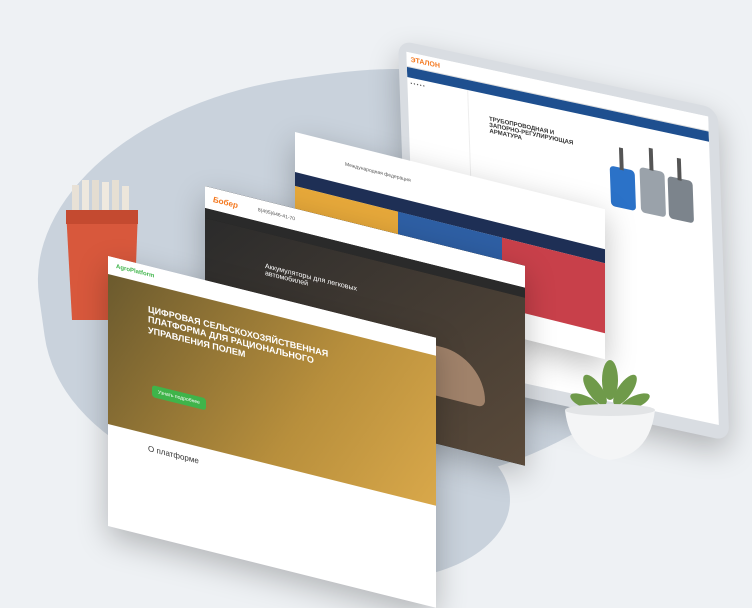  What do you see at coordinates (378, 172) in the screenshot?
I see `exhibition-org: Международная федерация` at bounding box center [378, 172].